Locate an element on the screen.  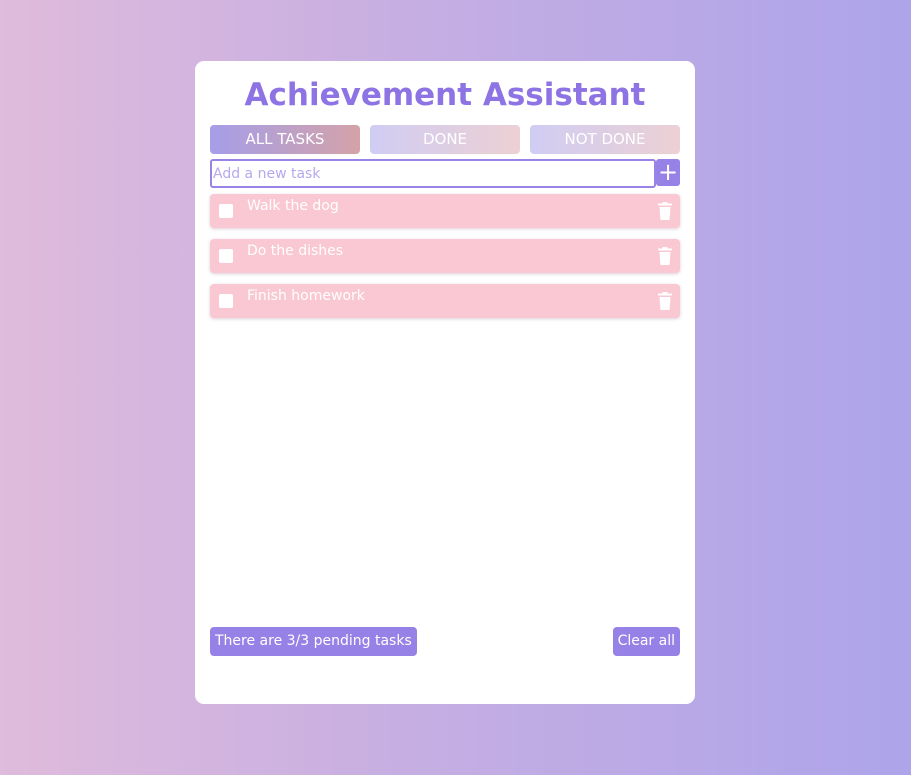
plus-icon: + is located at coordinates (668, 172).